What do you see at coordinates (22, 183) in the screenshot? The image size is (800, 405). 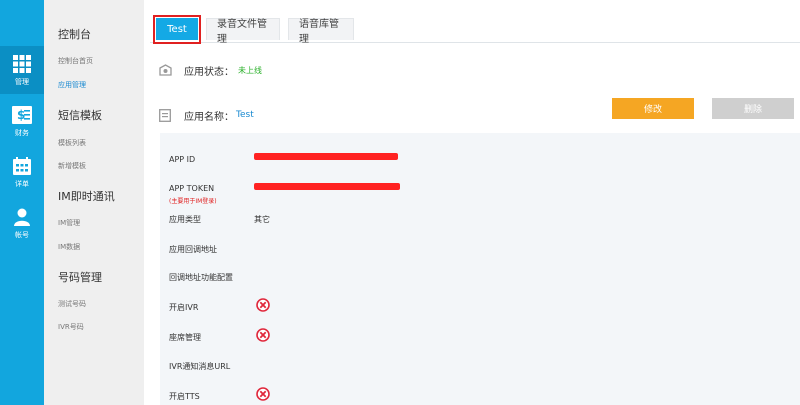 I see `rail-label: 详单` at bounding box center [22, 183].